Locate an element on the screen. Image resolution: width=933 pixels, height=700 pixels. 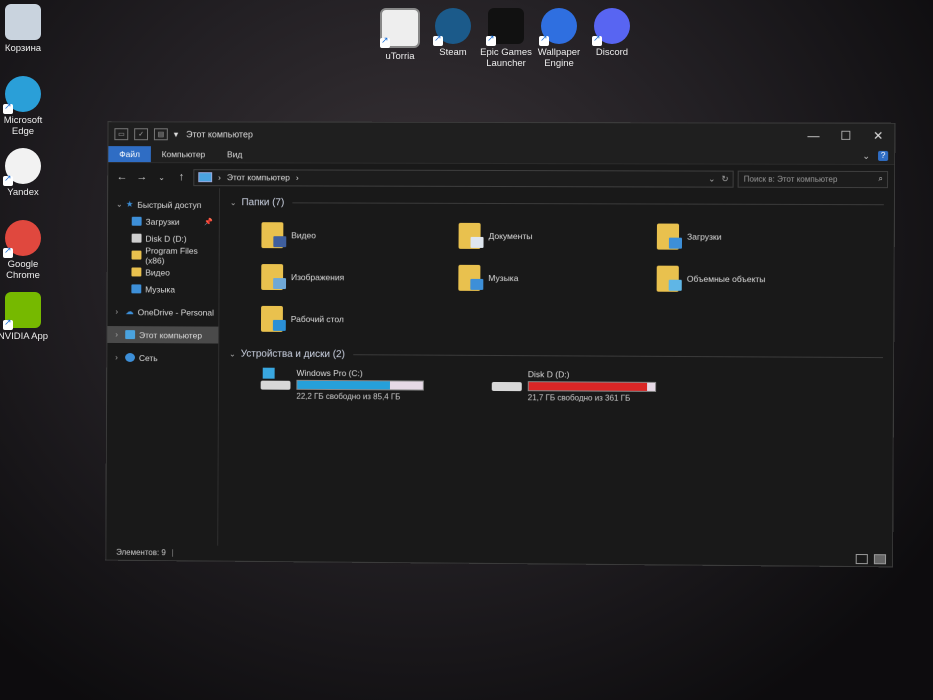
folder-label: Объемные объекты is located at coordinates (726, 279).